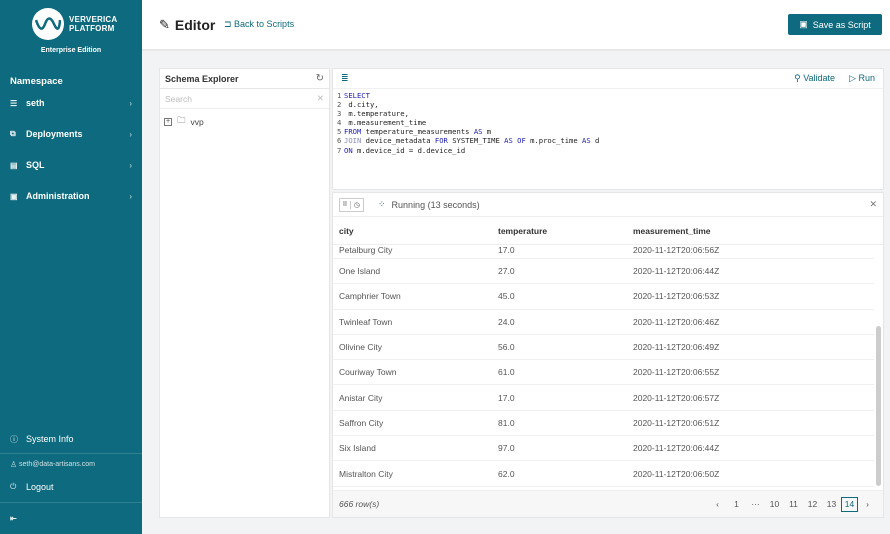 This screenshot has height=534, width=890. I want to click on search-placeholder: Search, so click(178, 98).